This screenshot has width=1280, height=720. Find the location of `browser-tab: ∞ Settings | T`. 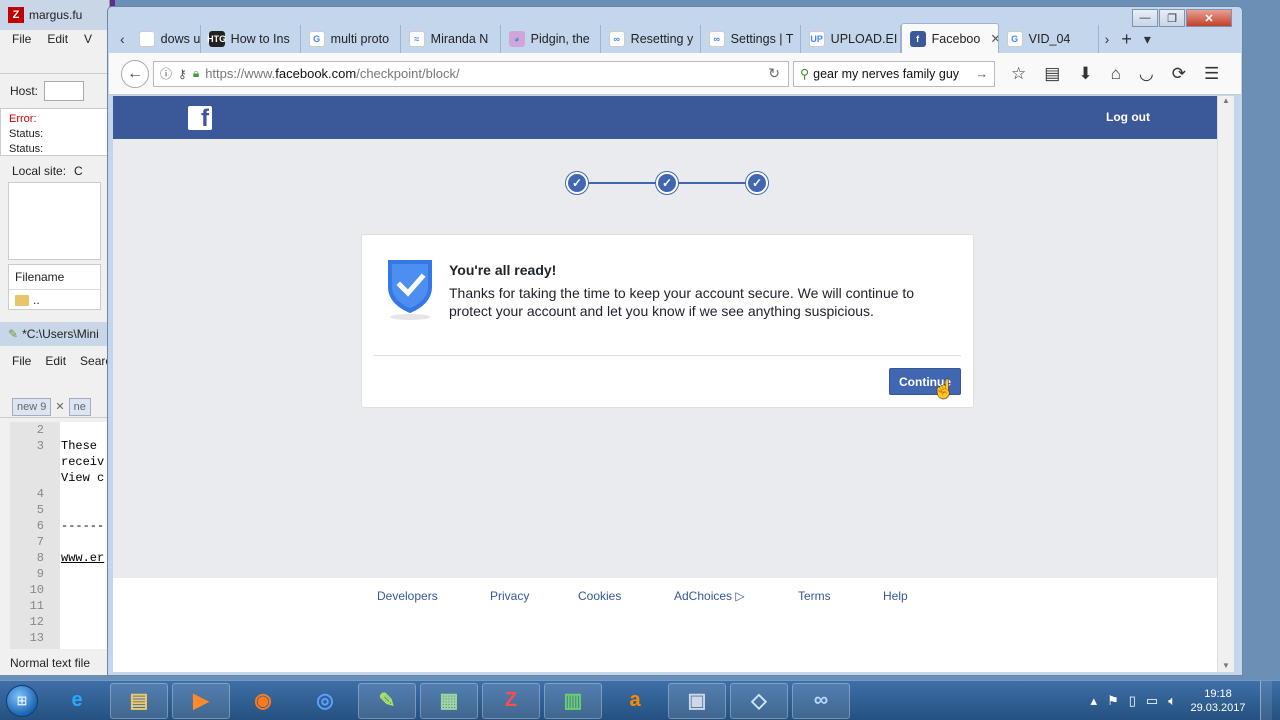

browser-tab: ∞ Settings | T is located at coordinates (751, 39).